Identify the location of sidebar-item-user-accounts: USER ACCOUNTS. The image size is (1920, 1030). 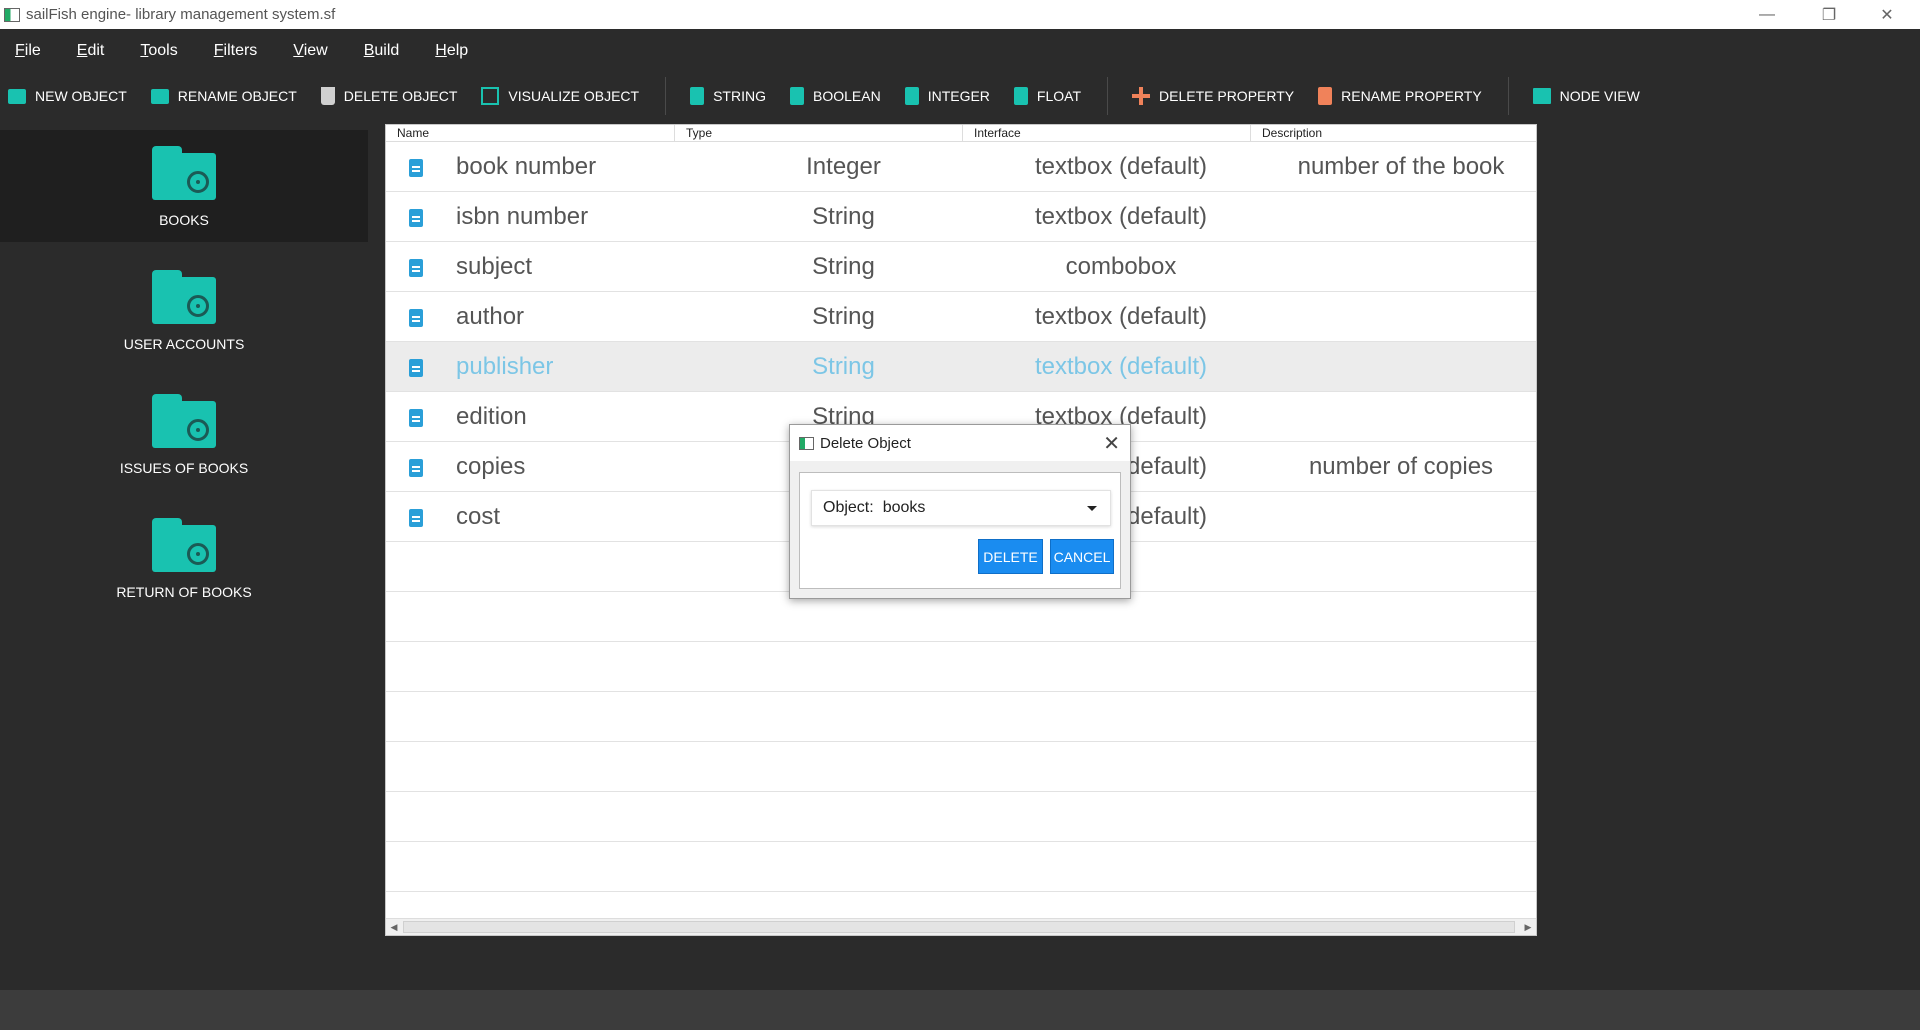
(184, 310).